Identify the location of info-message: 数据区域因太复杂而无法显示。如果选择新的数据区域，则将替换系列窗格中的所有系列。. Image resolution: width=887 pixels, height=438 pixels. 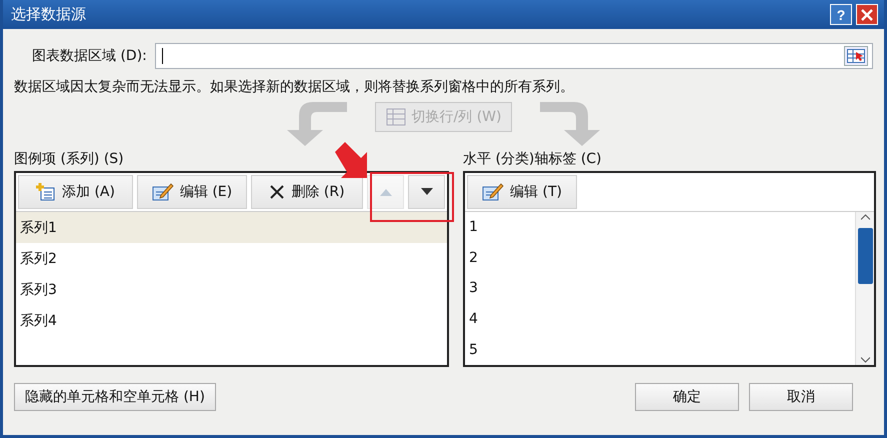
(294, 87).